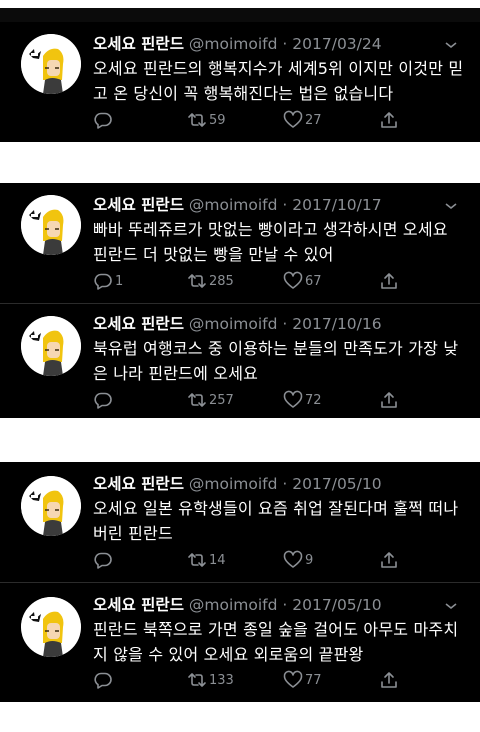 This screenshot has width=480, height=732. What do you see at coordinates (309, 560) in the screenshot?
I see `like-count: 9` at bounding box center [309, 560].